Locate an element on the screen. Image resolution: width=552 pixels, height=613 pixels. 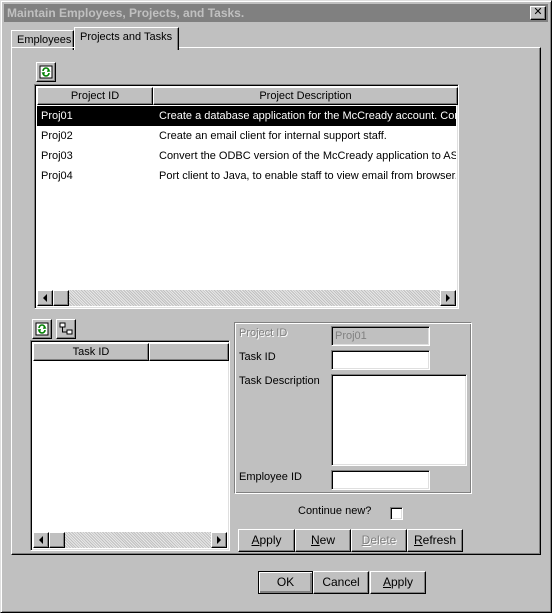
apply-button: Apply is located at coordinates (398, 582).